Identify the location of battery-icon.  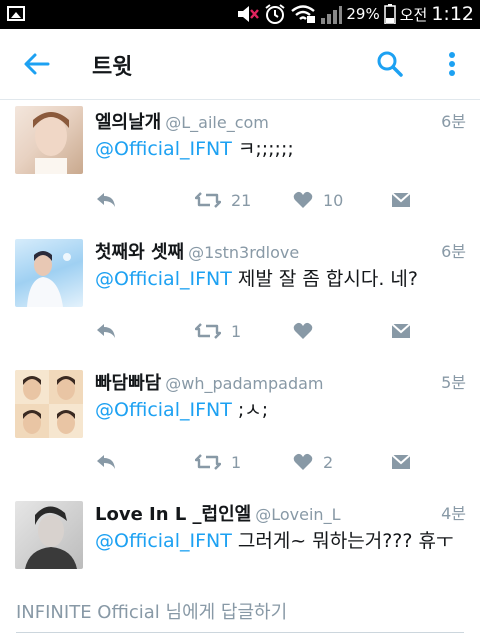
(389, 14).